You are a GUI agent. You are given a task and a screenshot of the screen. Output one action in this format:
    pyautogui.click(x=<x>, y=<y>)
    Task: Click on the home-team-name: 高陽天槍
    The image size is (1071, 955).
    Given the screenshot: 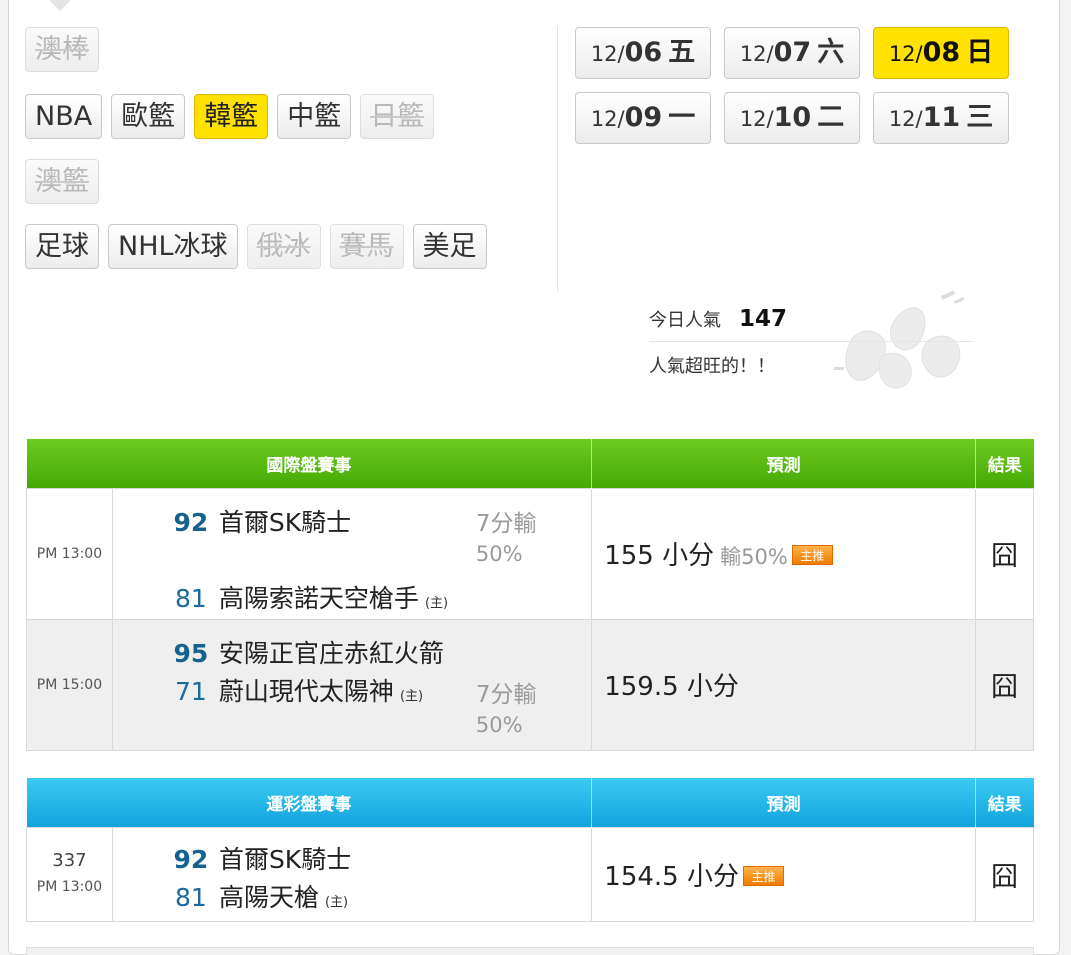 What is the action you would take?
    pyautogui.click(x=269, y=896)
    